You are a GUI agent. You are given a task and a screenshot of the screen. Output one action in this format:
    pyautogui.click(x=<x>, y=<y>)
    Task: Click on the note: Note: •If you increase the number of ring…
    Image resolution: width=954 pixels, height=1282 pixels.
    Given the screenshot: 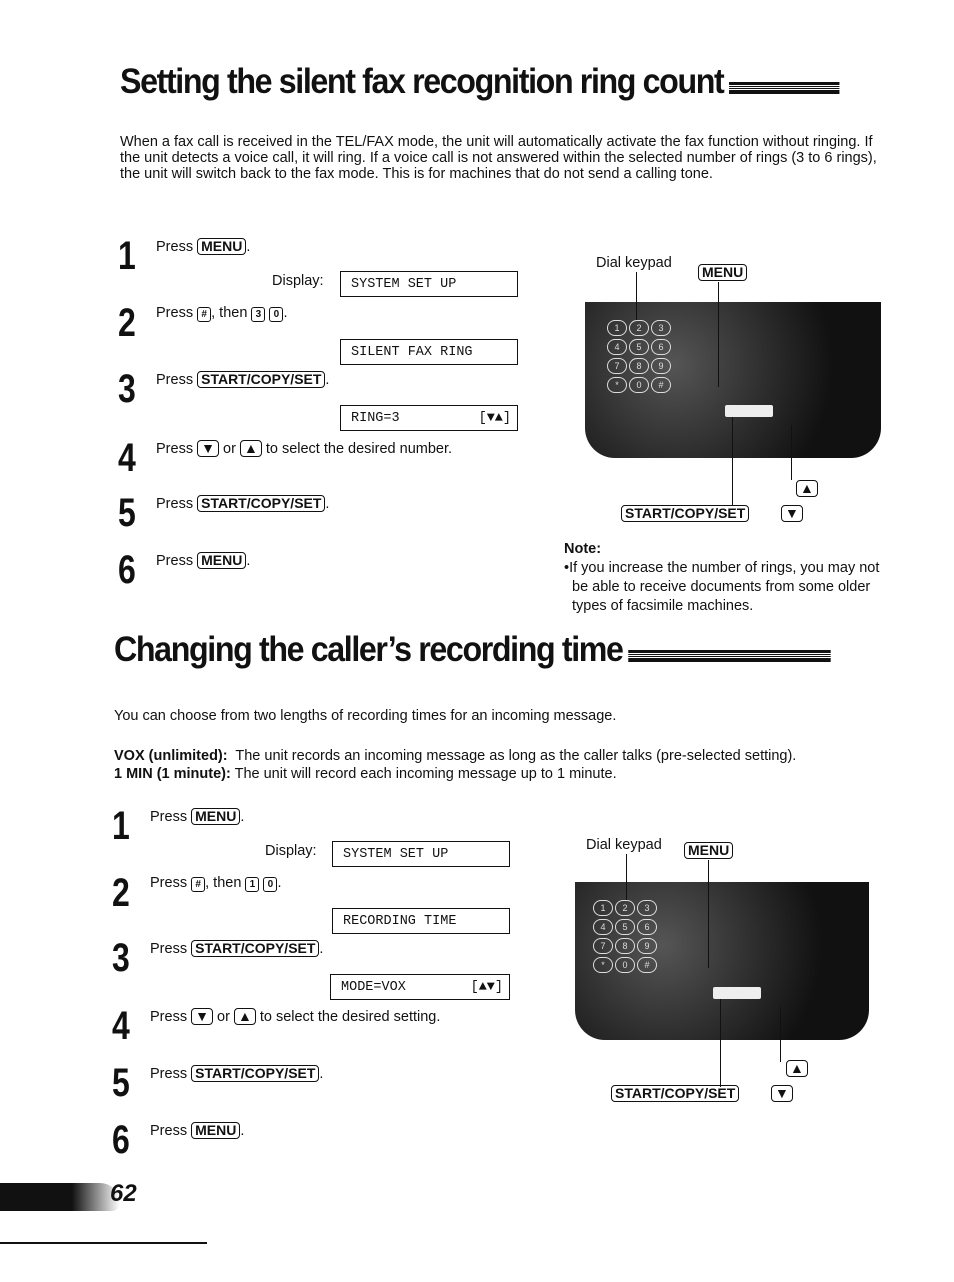 What is the action you would take?
    pyautogui.click(x=729, y=578)
    